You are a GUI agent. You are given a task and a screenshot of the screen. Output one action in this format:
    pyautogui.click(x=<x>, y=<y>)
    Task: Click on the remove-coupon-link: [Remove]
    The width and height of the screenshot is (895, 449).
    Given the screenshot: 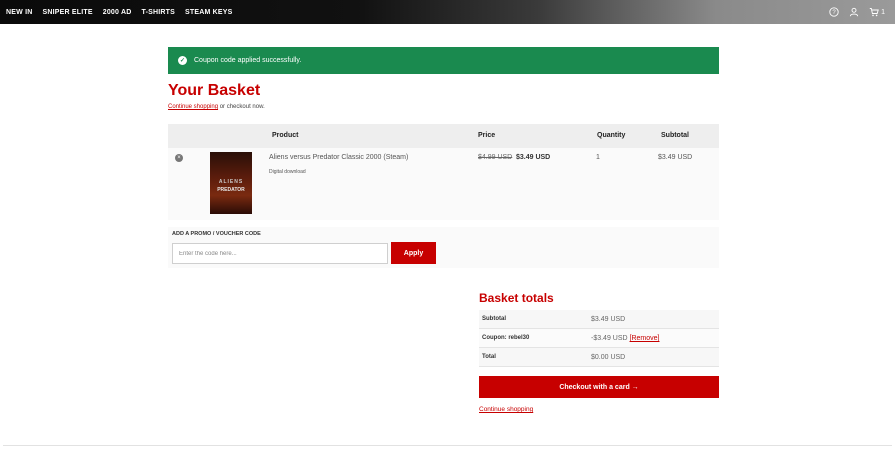 What is the action you would take?
    pyautogui.click(x=645, y=338)
    